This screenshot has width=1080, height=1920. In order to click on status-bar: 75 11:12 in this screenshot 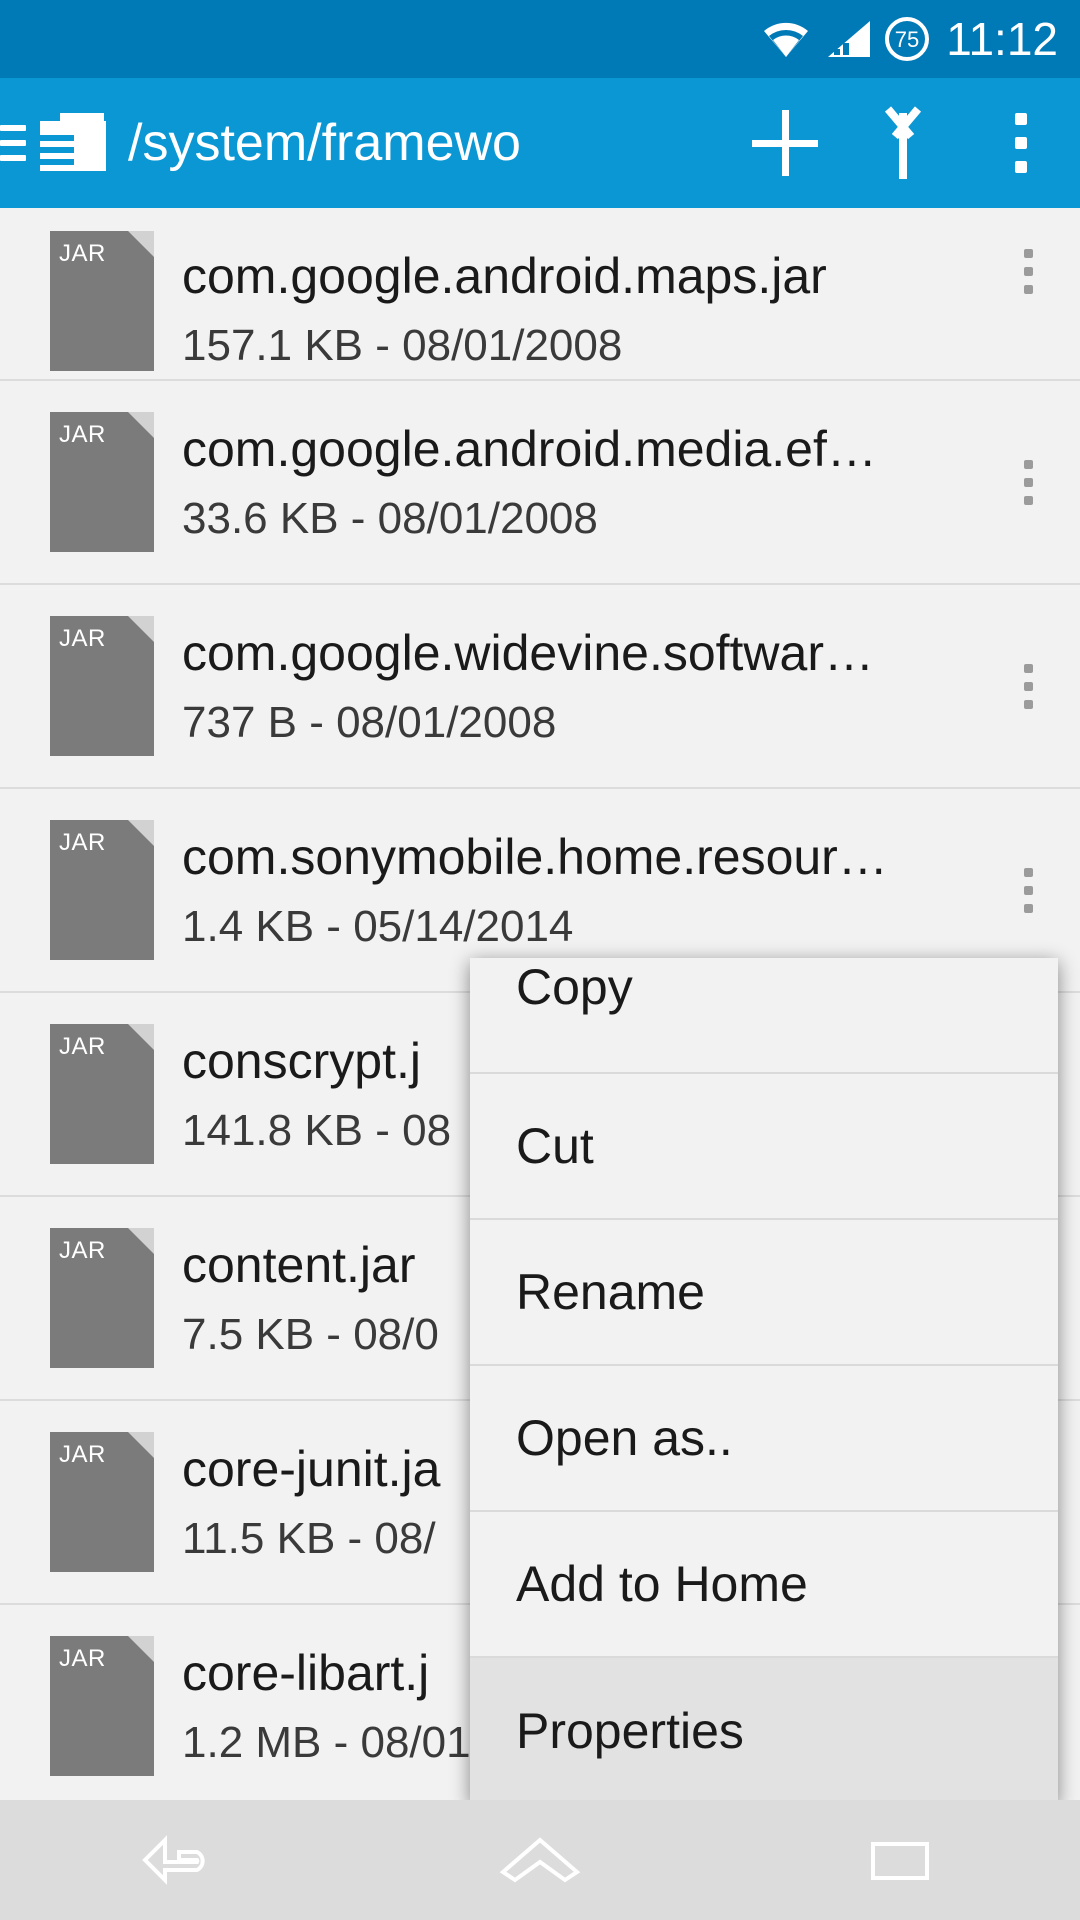, I will do `click(540, 39)`.